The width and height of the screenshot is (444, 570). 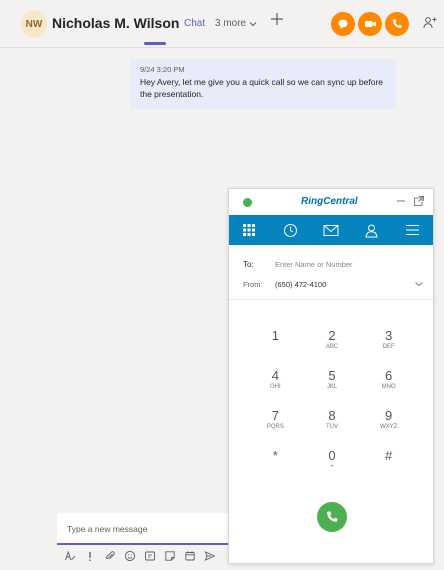 I want to click on audio-call-button, so click(x=397, y=24).